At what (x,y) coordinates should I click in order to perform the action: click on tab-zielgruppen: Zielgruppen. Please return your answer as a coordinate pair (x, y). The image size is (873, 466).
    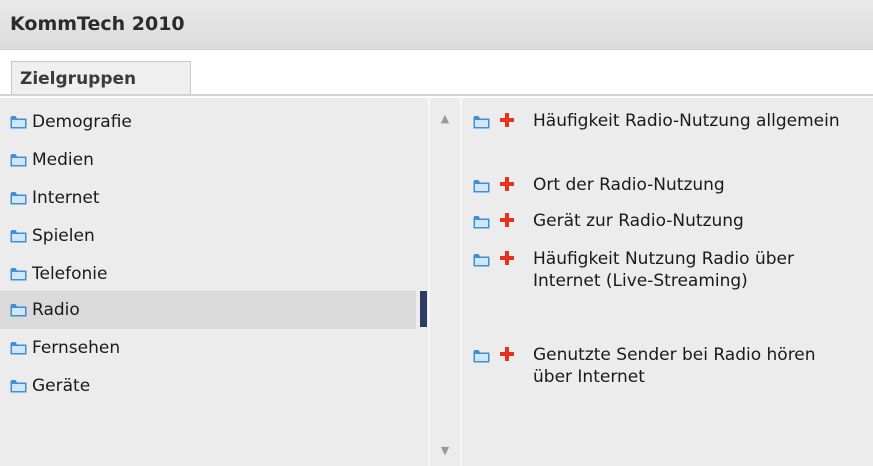
    Looking at the image, I should click on (101, 77).